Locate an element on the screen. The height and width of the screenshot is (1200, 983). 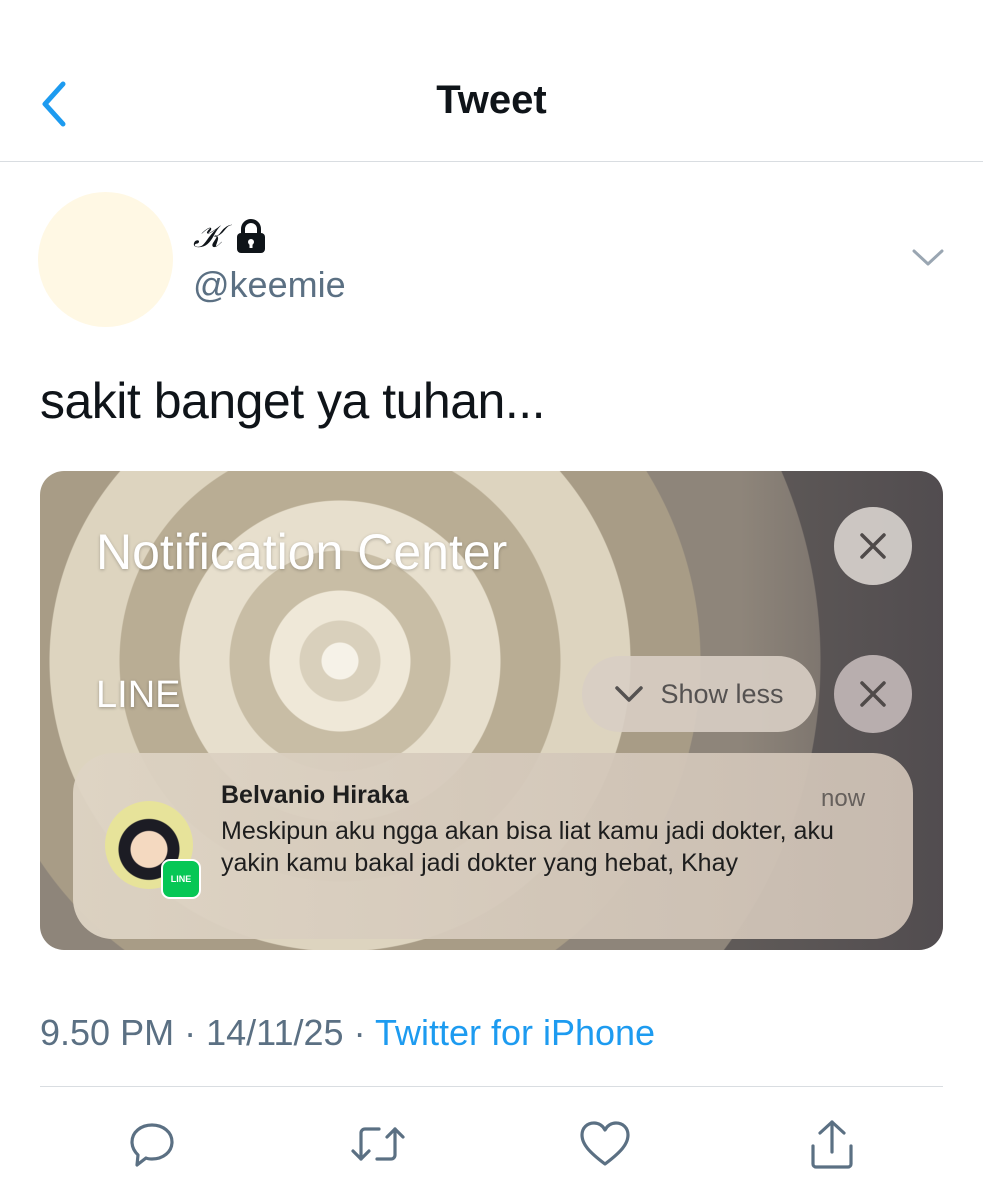
reply-button is located at coordinates (152, 1144).